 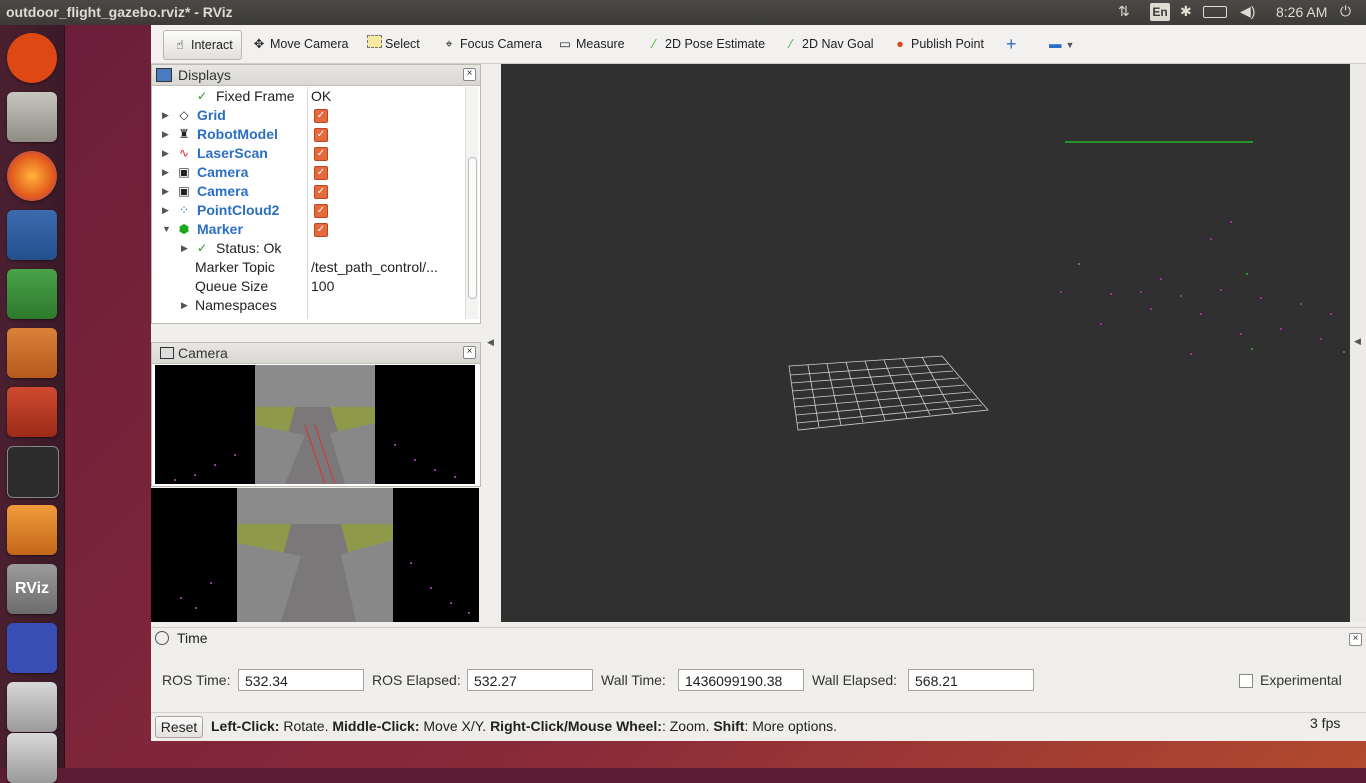 What do you see at coordinates (32, 58) in the screenshot?
I see `ubuntu-dash-icon` at bounding box center [32, 58].